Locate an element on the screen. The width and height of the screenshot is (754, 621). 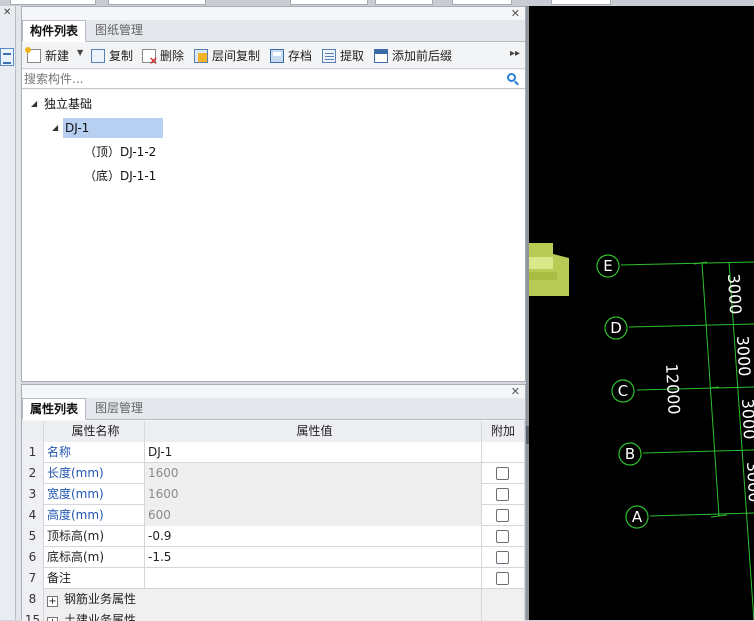
tree-node-dj-1: DJ-1 is located at coordinates (113, 128).